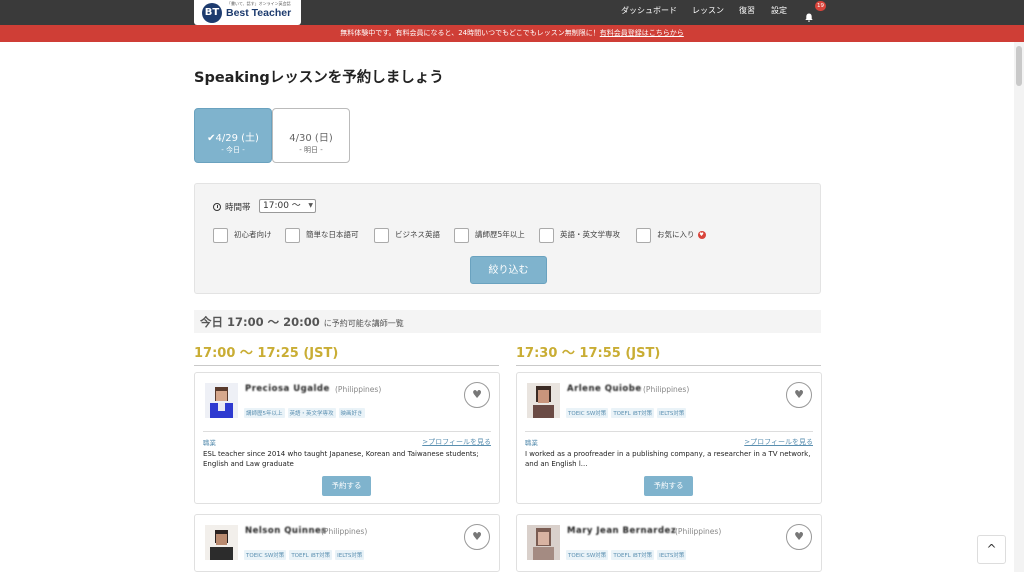  What do you see at coordinates (259, 13) in the screenshot?
I see `logo-name: Best Teacher` at bounding box center [259, 13].